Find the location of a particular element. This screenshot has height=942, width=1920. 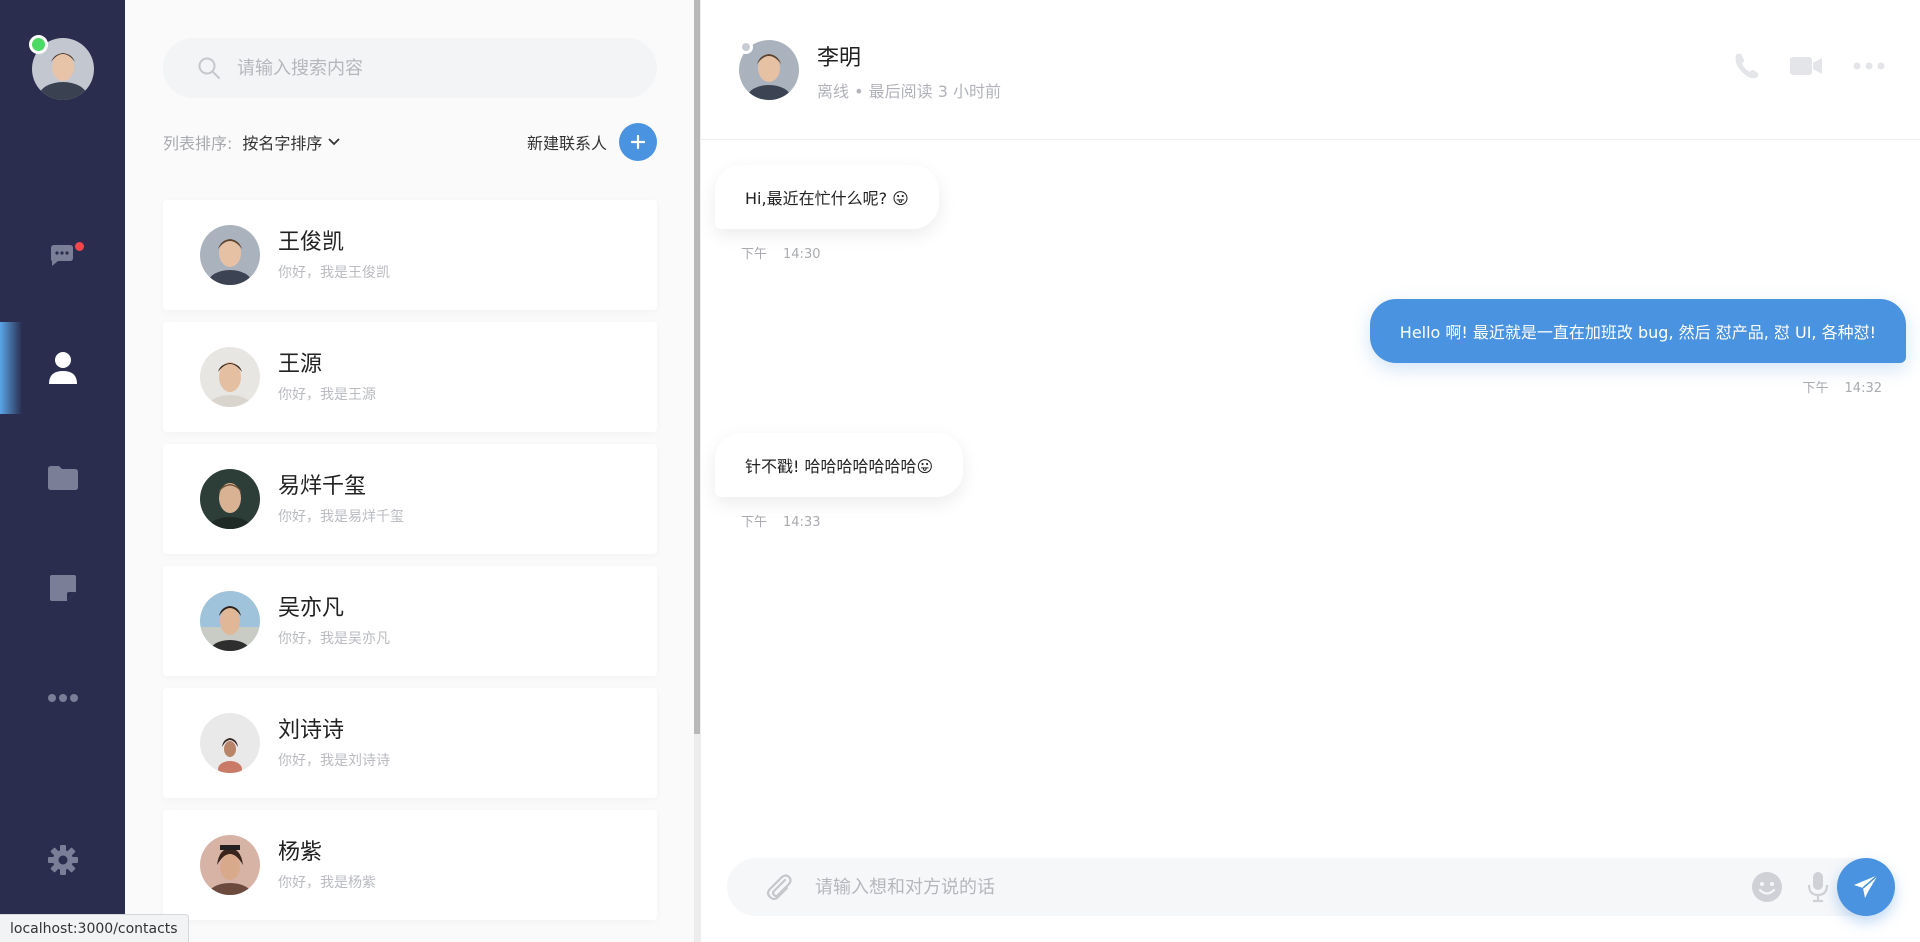

sort-bar: 列表排序: 按名字排序 新建联系人 is located at coordinates (410, 142).